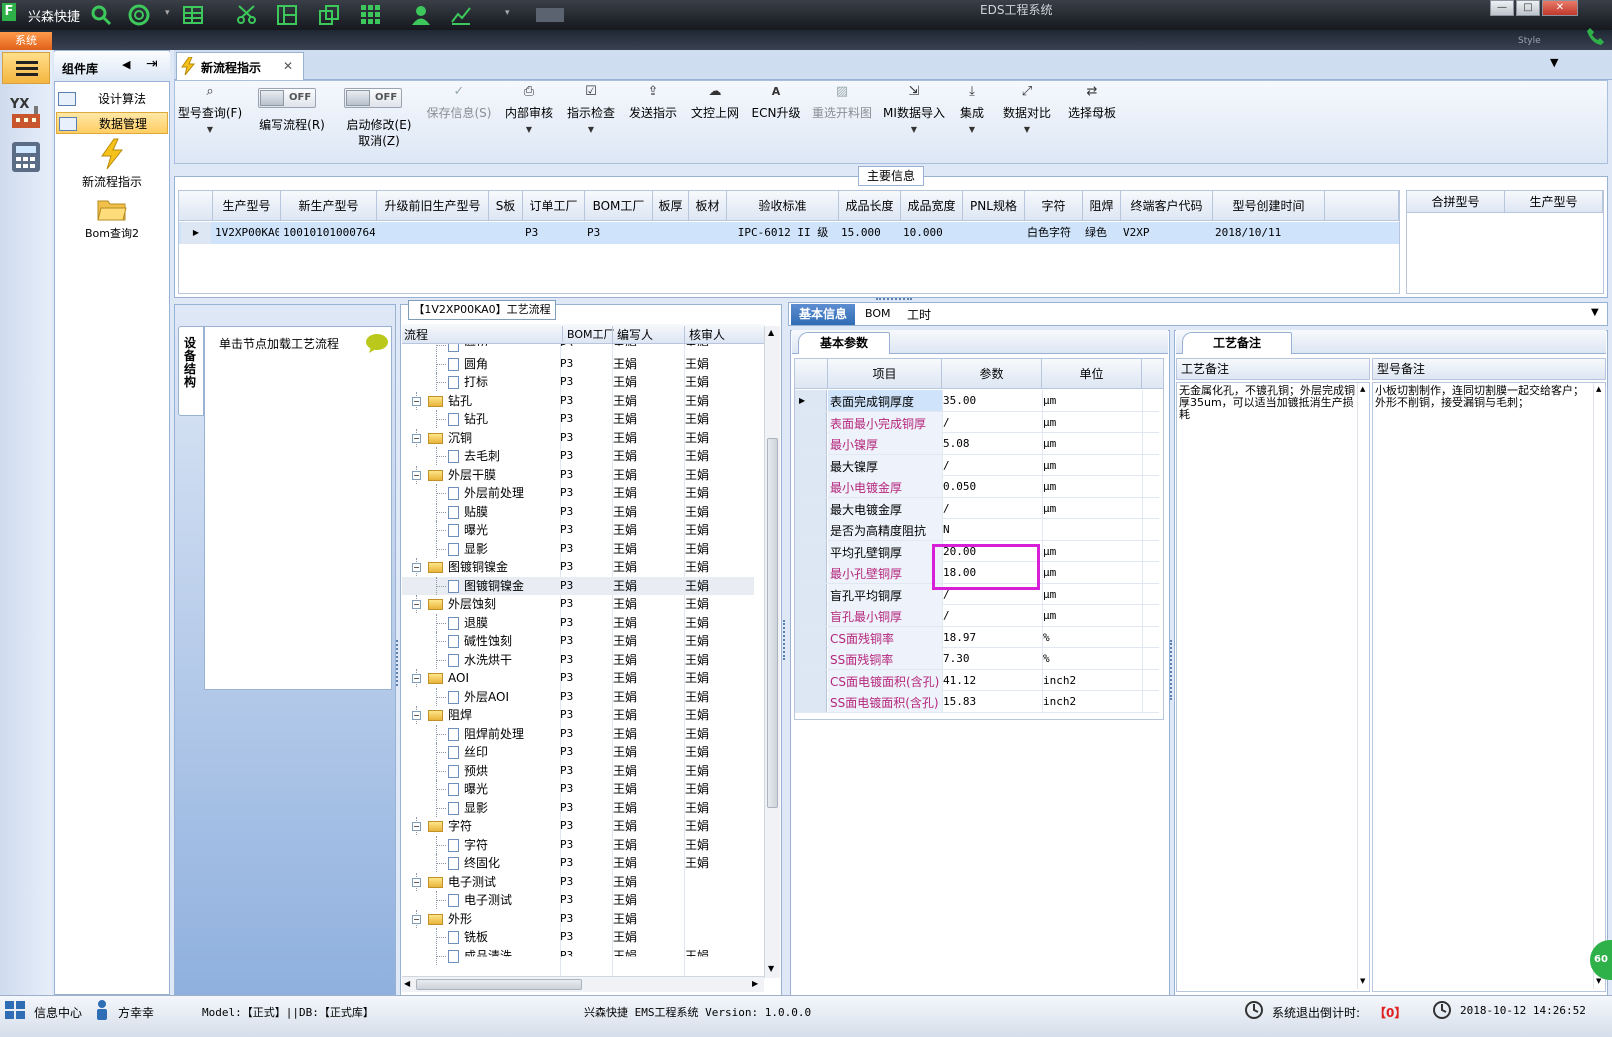 Image resolution: width=1612 pixels, height=1037 pixels. I want to click on send-instruction-button: ⇪ 发送指示, so click(653, 115).